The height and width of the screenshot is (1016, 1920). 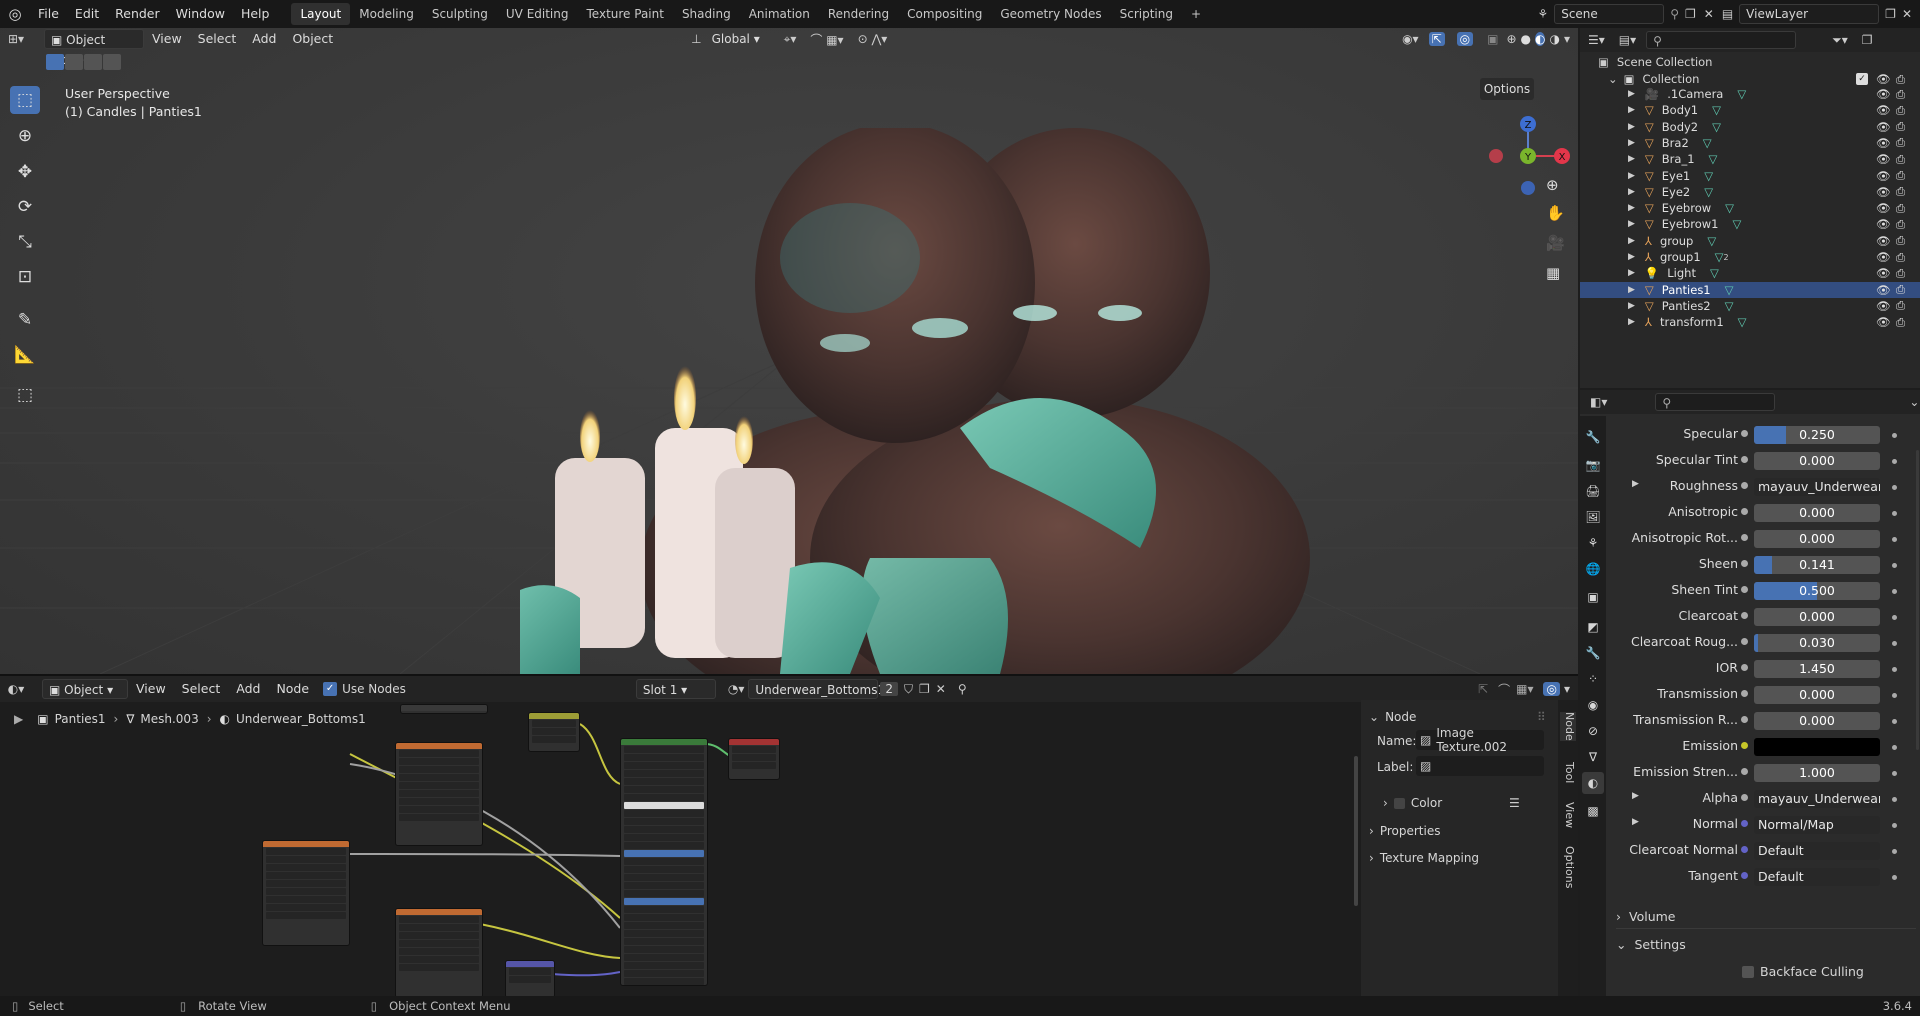 What do you see at coordinates (1593, 679) in the screenshot?
I see `particles-tab-icon: ⁘` at bounding box center [1593, 679].